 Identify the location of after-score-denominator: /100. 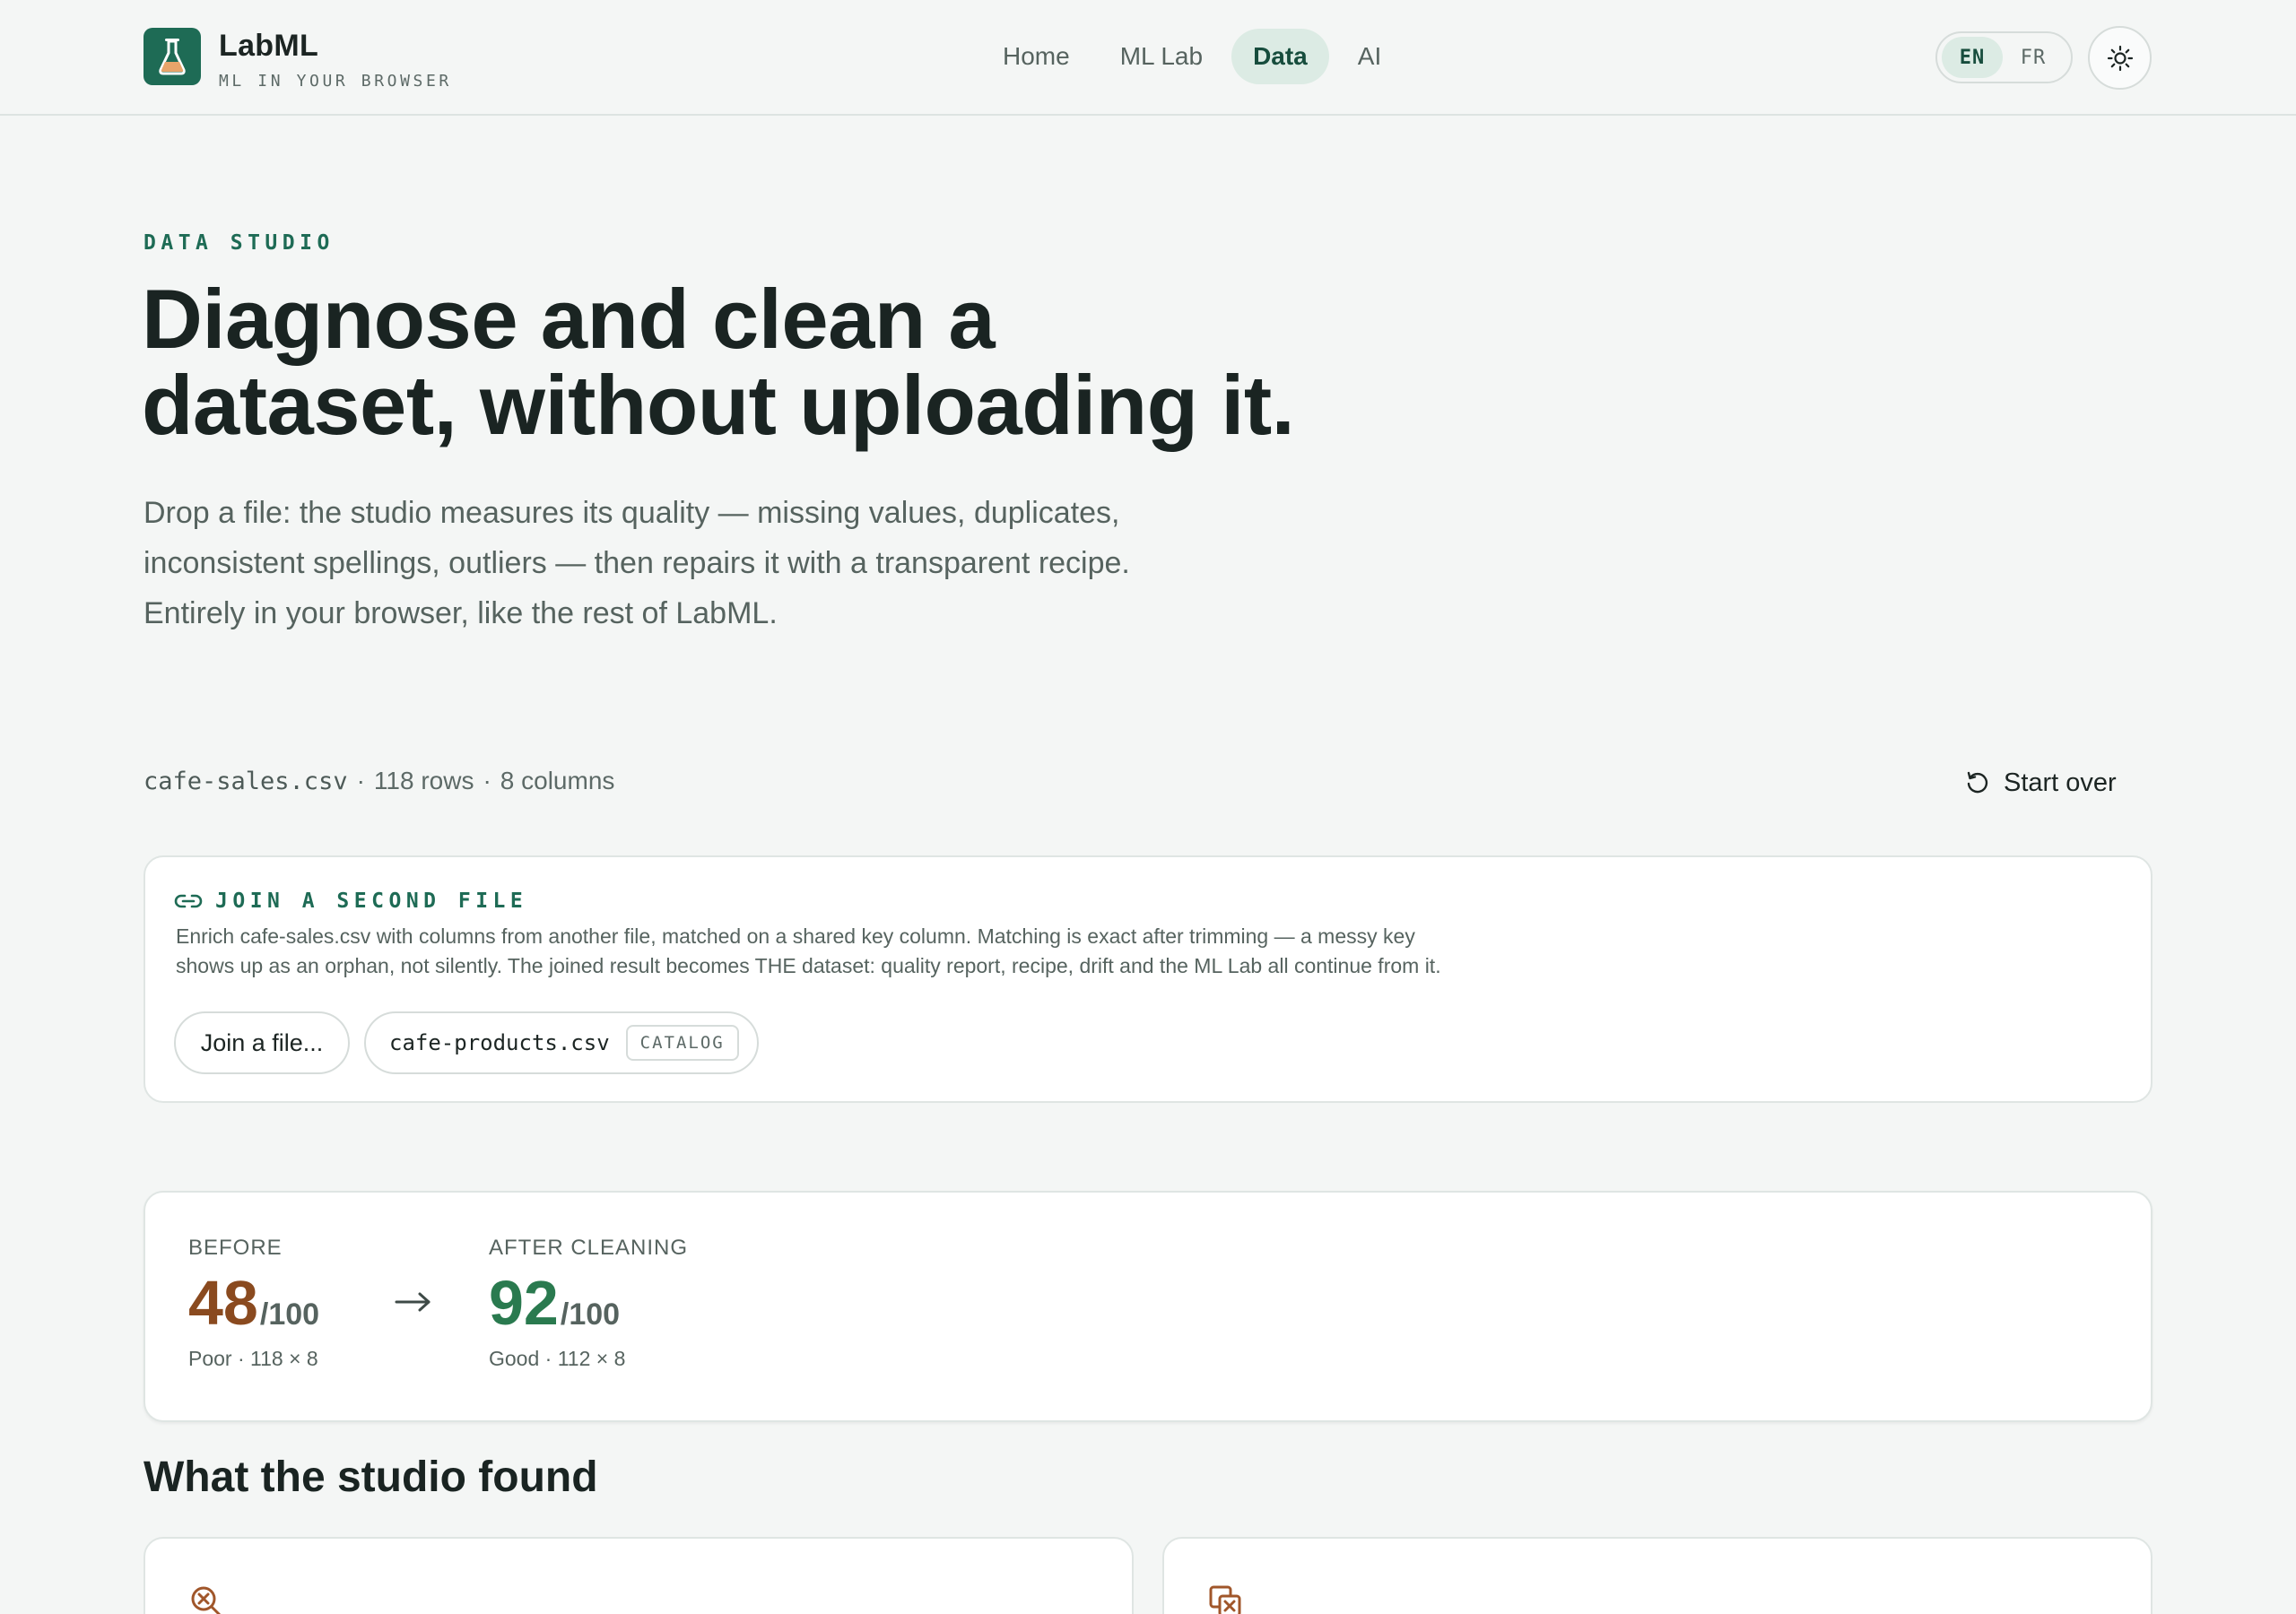
(590, 1314).